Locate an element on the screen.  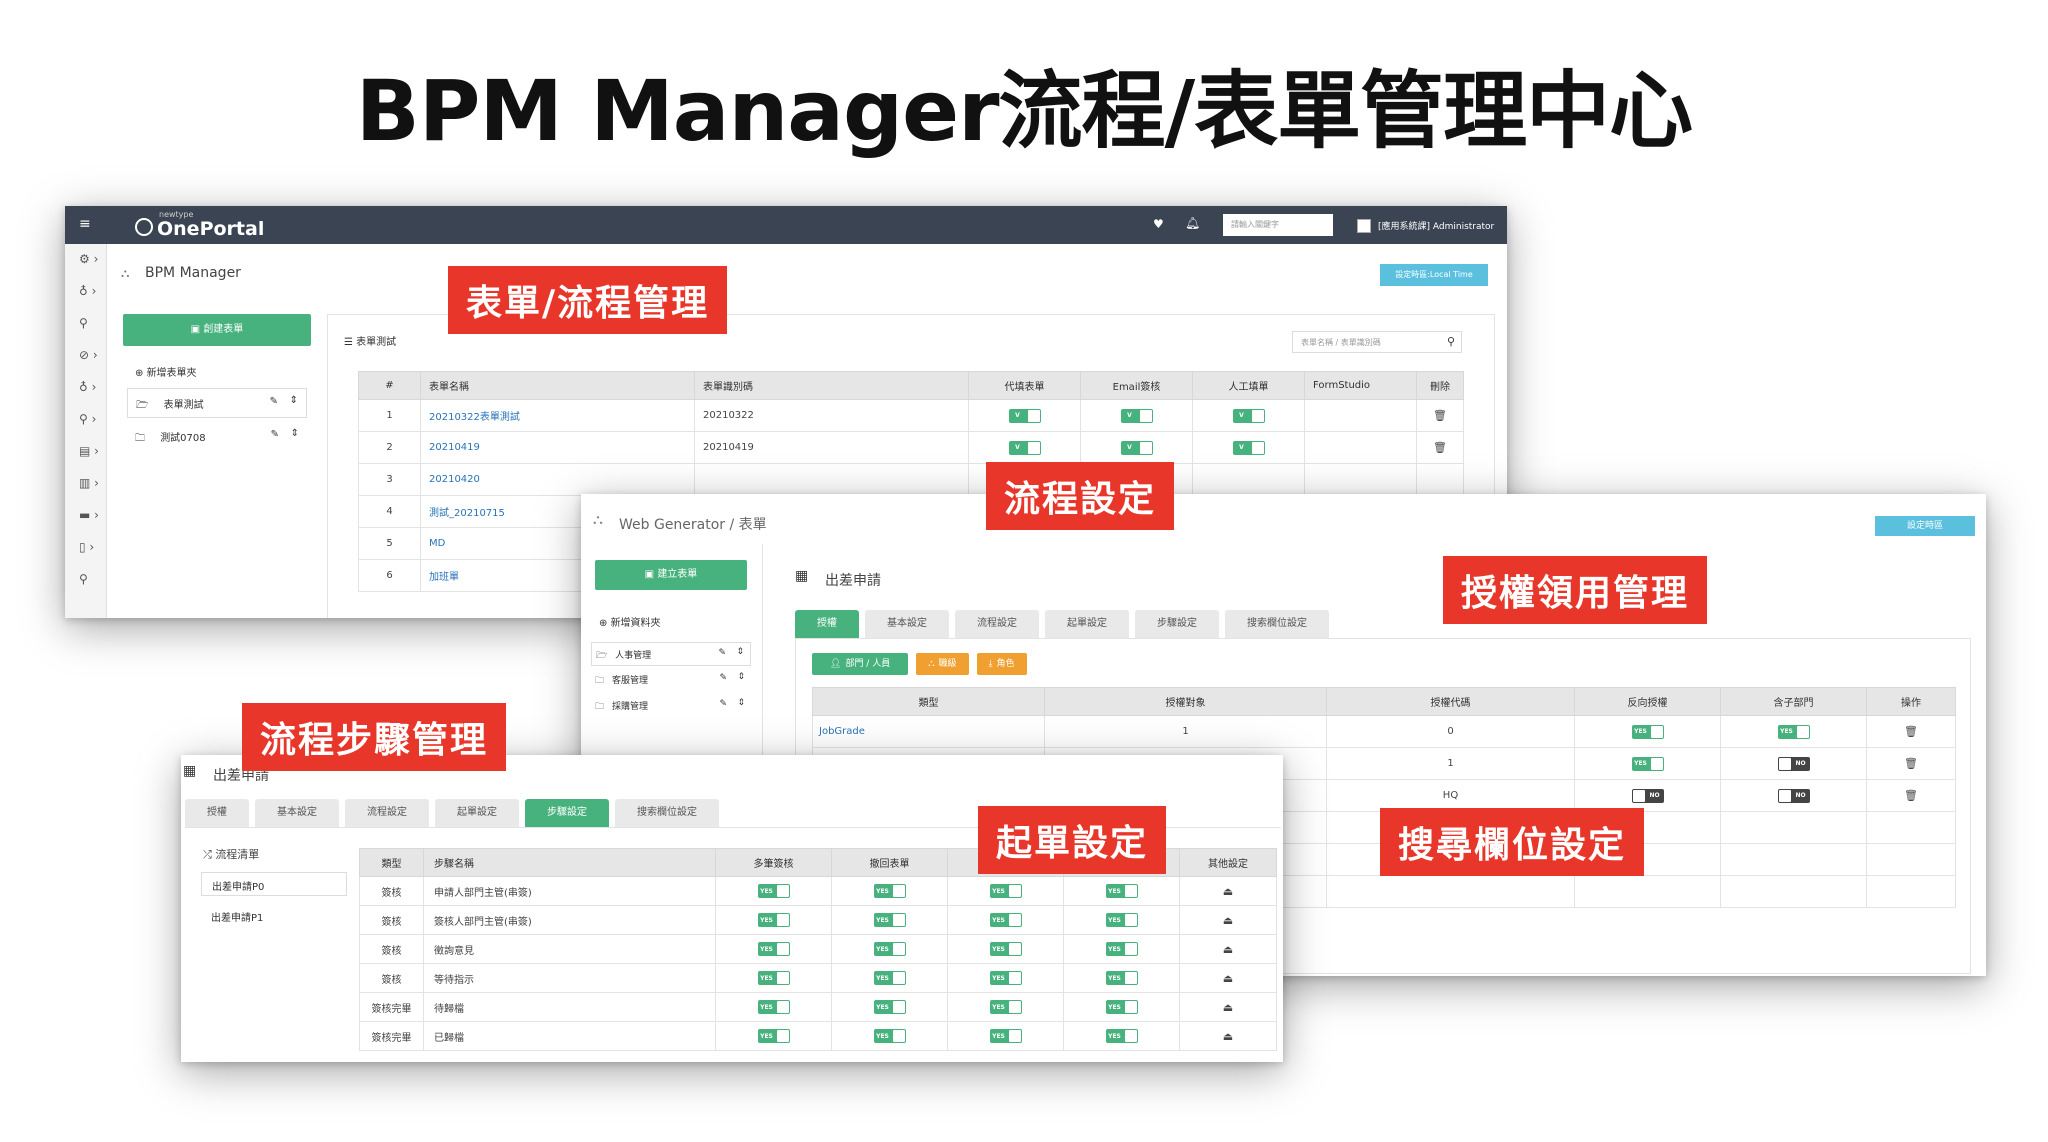
lightbulb-icon: ♁ › is located at coordinates (87, 291).